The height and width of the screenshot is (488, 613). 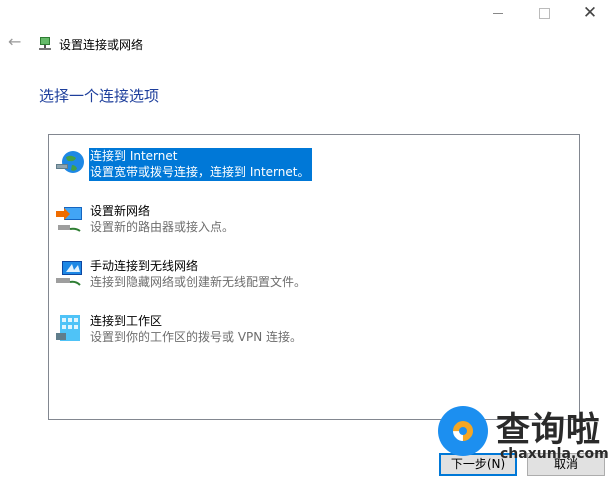 I want to click on option-title: 设置新网络, so click(x=120, y=211).